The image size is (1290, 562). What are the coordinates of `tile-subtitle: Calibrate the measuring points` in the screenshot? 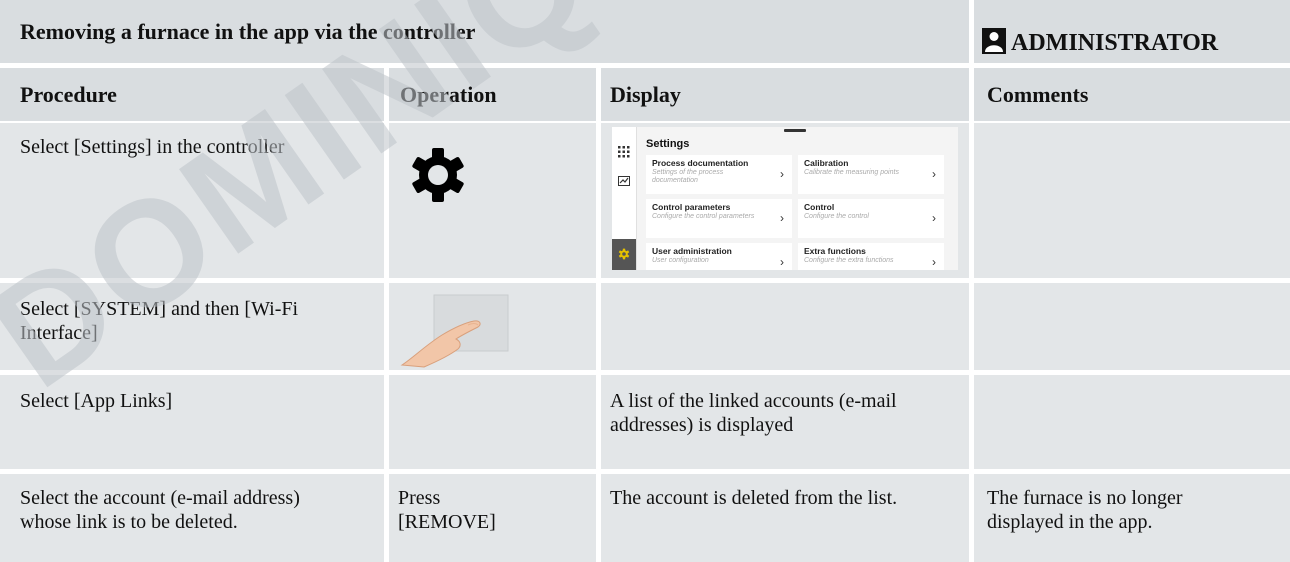 It's located at (851, 172).